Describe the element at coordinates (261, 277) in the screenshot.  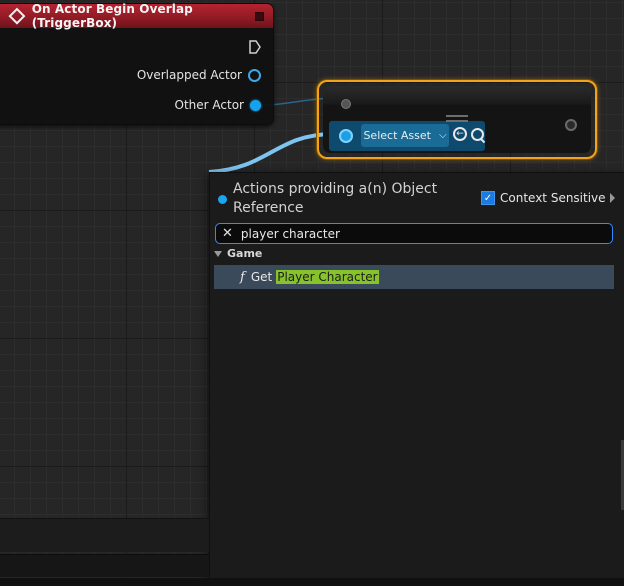
I see `result-prefix: Get` at that location.